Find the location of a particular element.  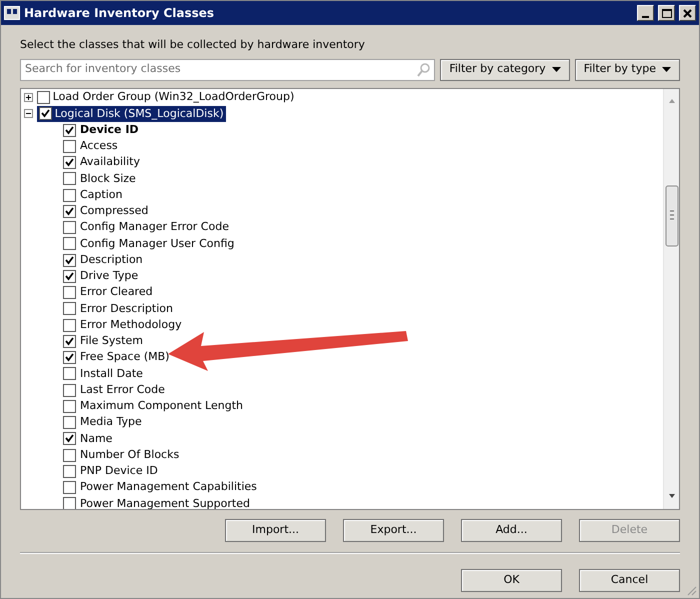

property-item: Error Cleared is located at coordinates (116, 292).